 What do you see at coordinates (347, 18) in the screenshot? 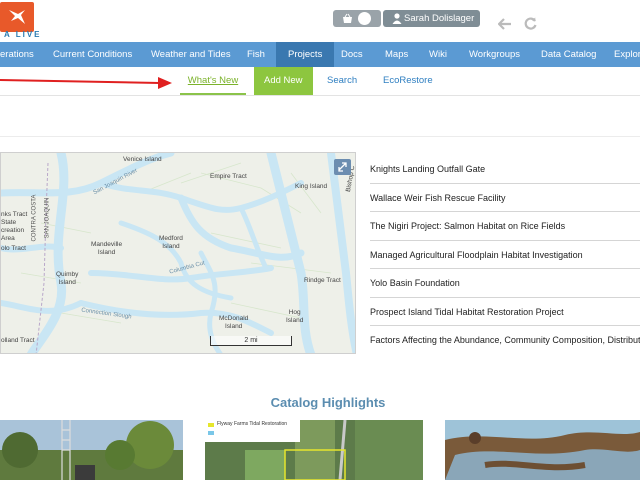
I see `basket-icon` at bounding box center [347, 18].